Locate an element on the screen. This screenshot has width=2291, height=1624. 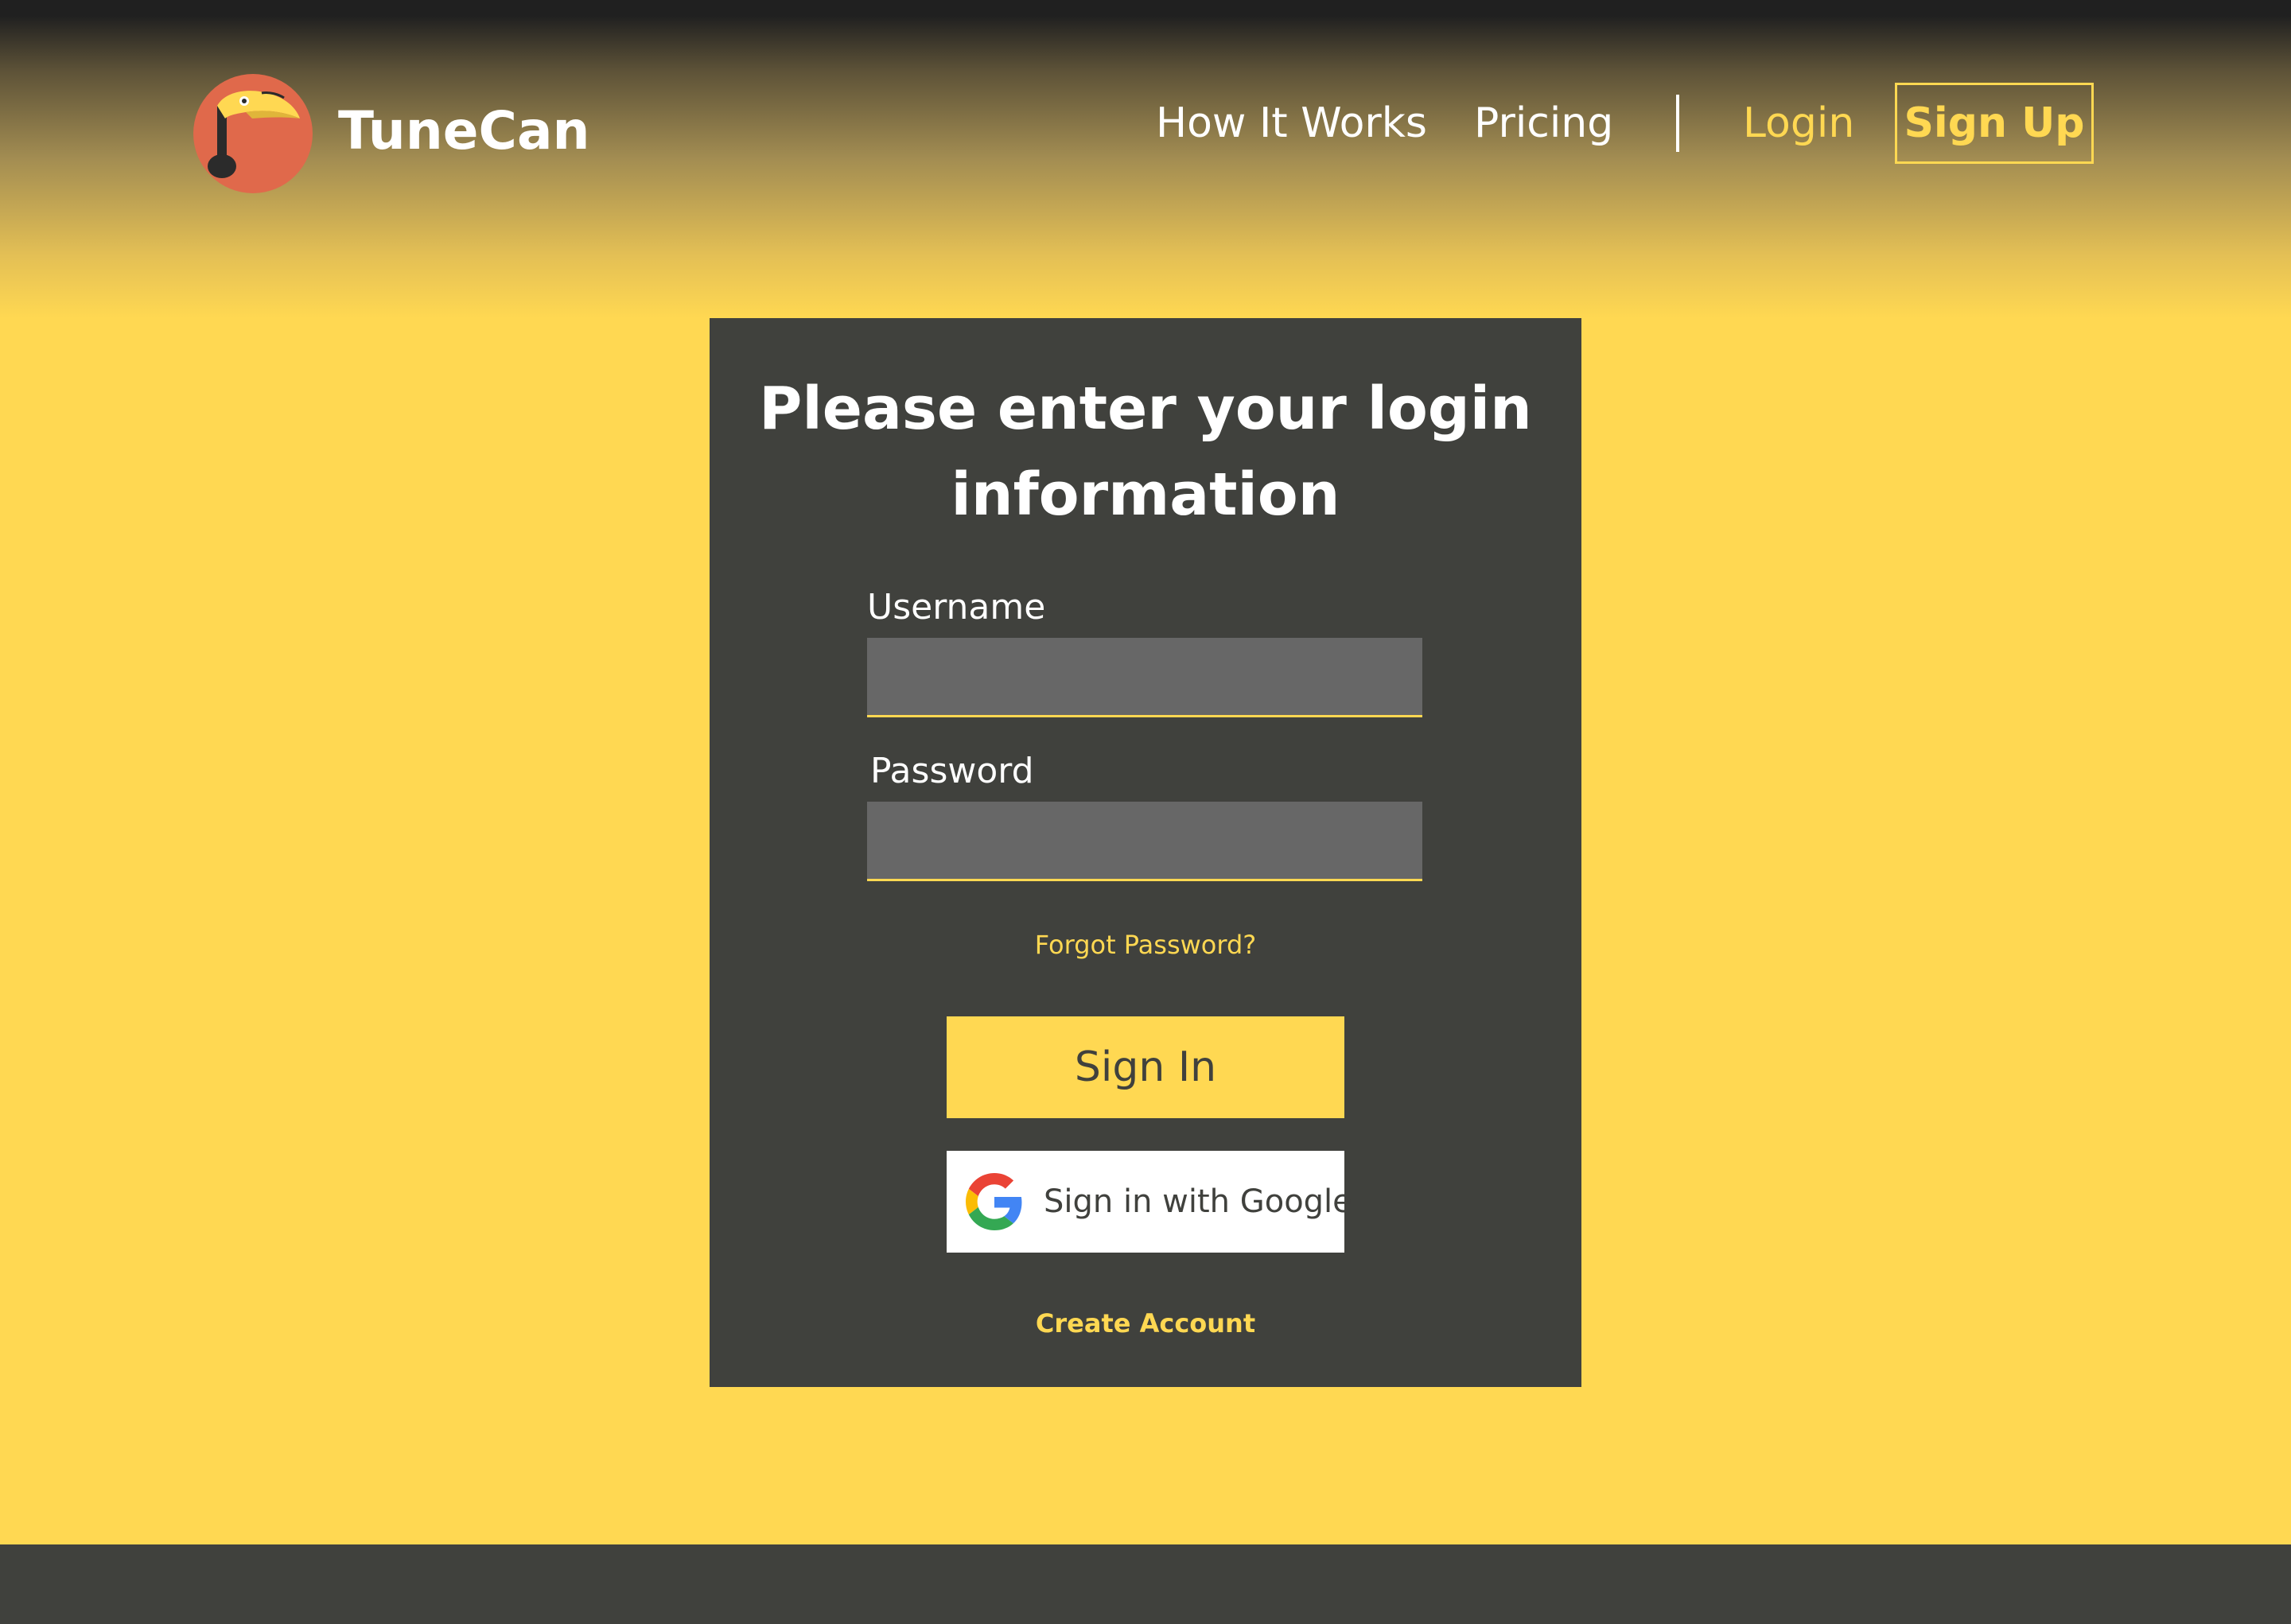
login-title: Please enter your login information is located at coordinates (1145, 452).